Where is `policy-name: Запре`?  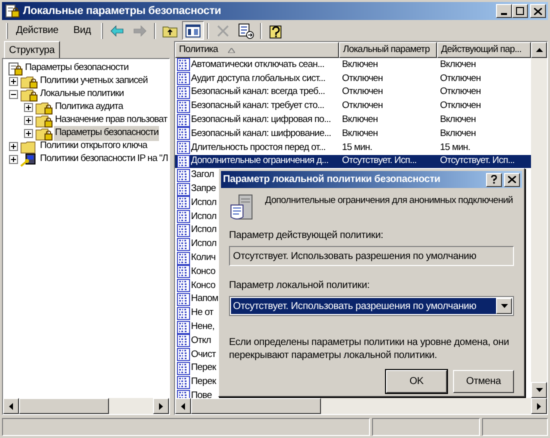 policy-name: Запре is located at coordinates (203, 189).